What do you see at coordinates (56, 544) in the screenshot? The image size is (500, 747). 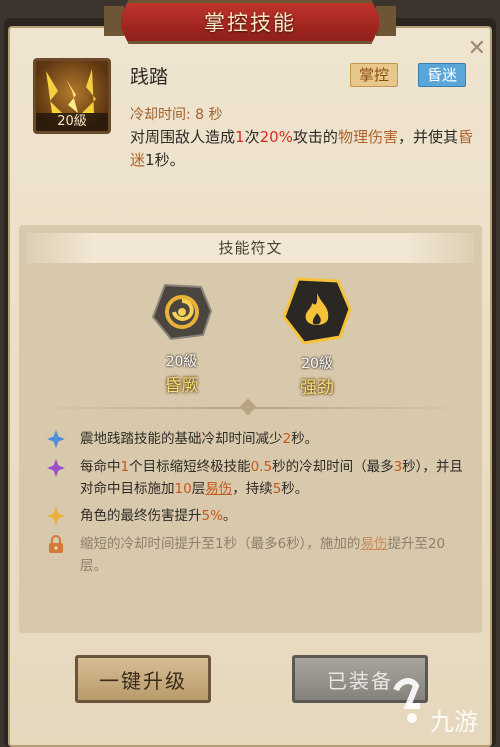 I see `lock-icon` at bounding box center [56, 544].